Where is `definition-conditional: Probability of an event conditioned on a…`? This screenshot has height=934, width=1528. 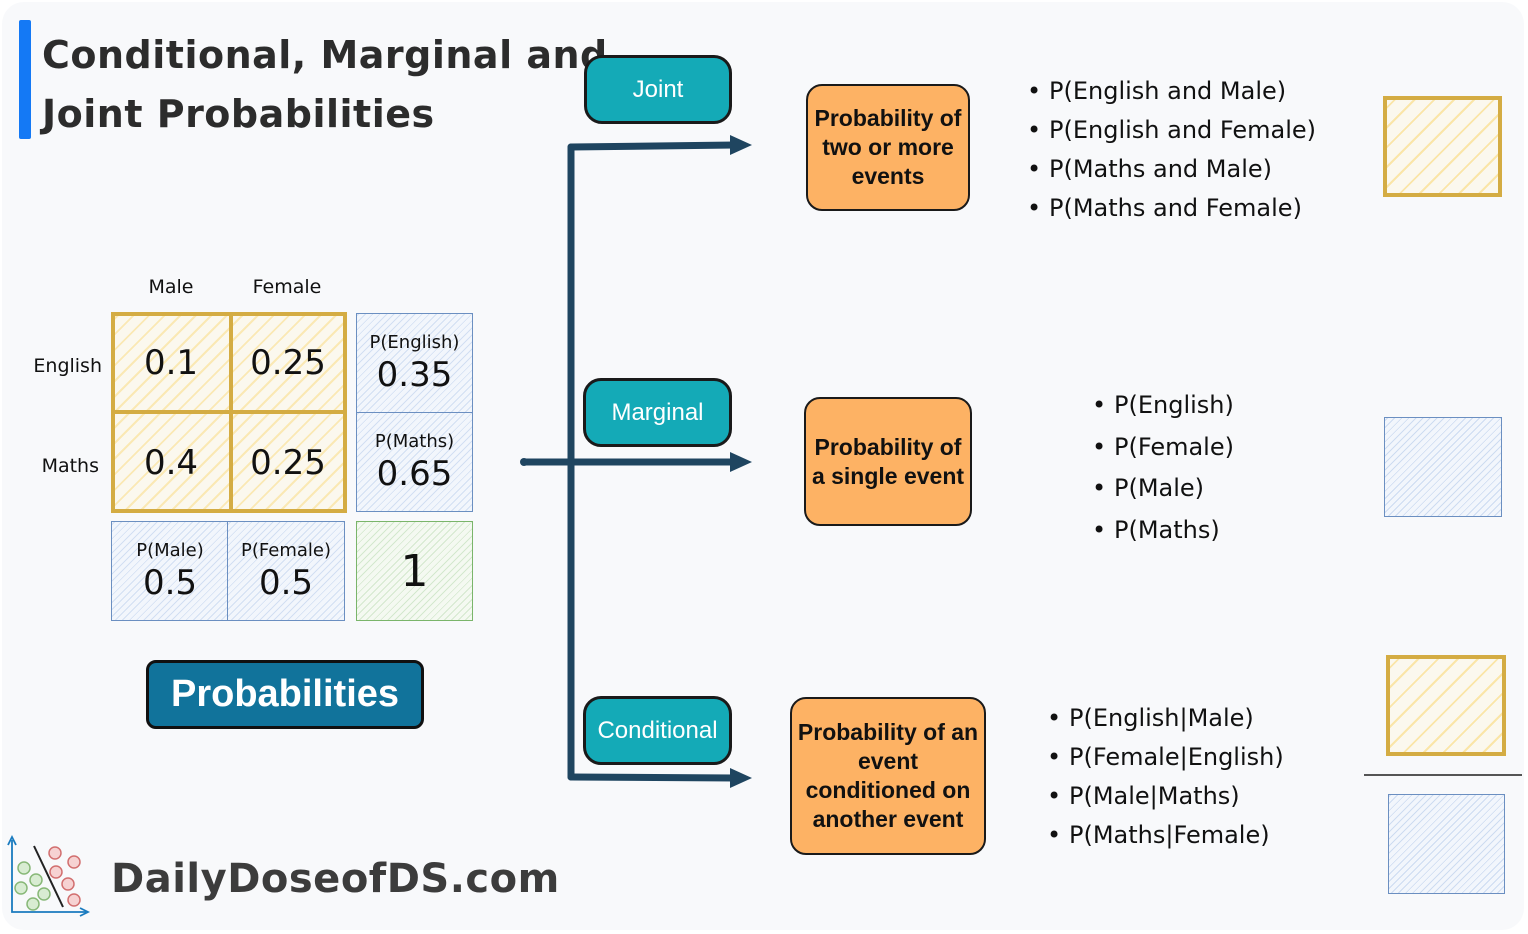
definition-conditional: Probability of an event conditioned on a… is located at coordinates (888, 776).